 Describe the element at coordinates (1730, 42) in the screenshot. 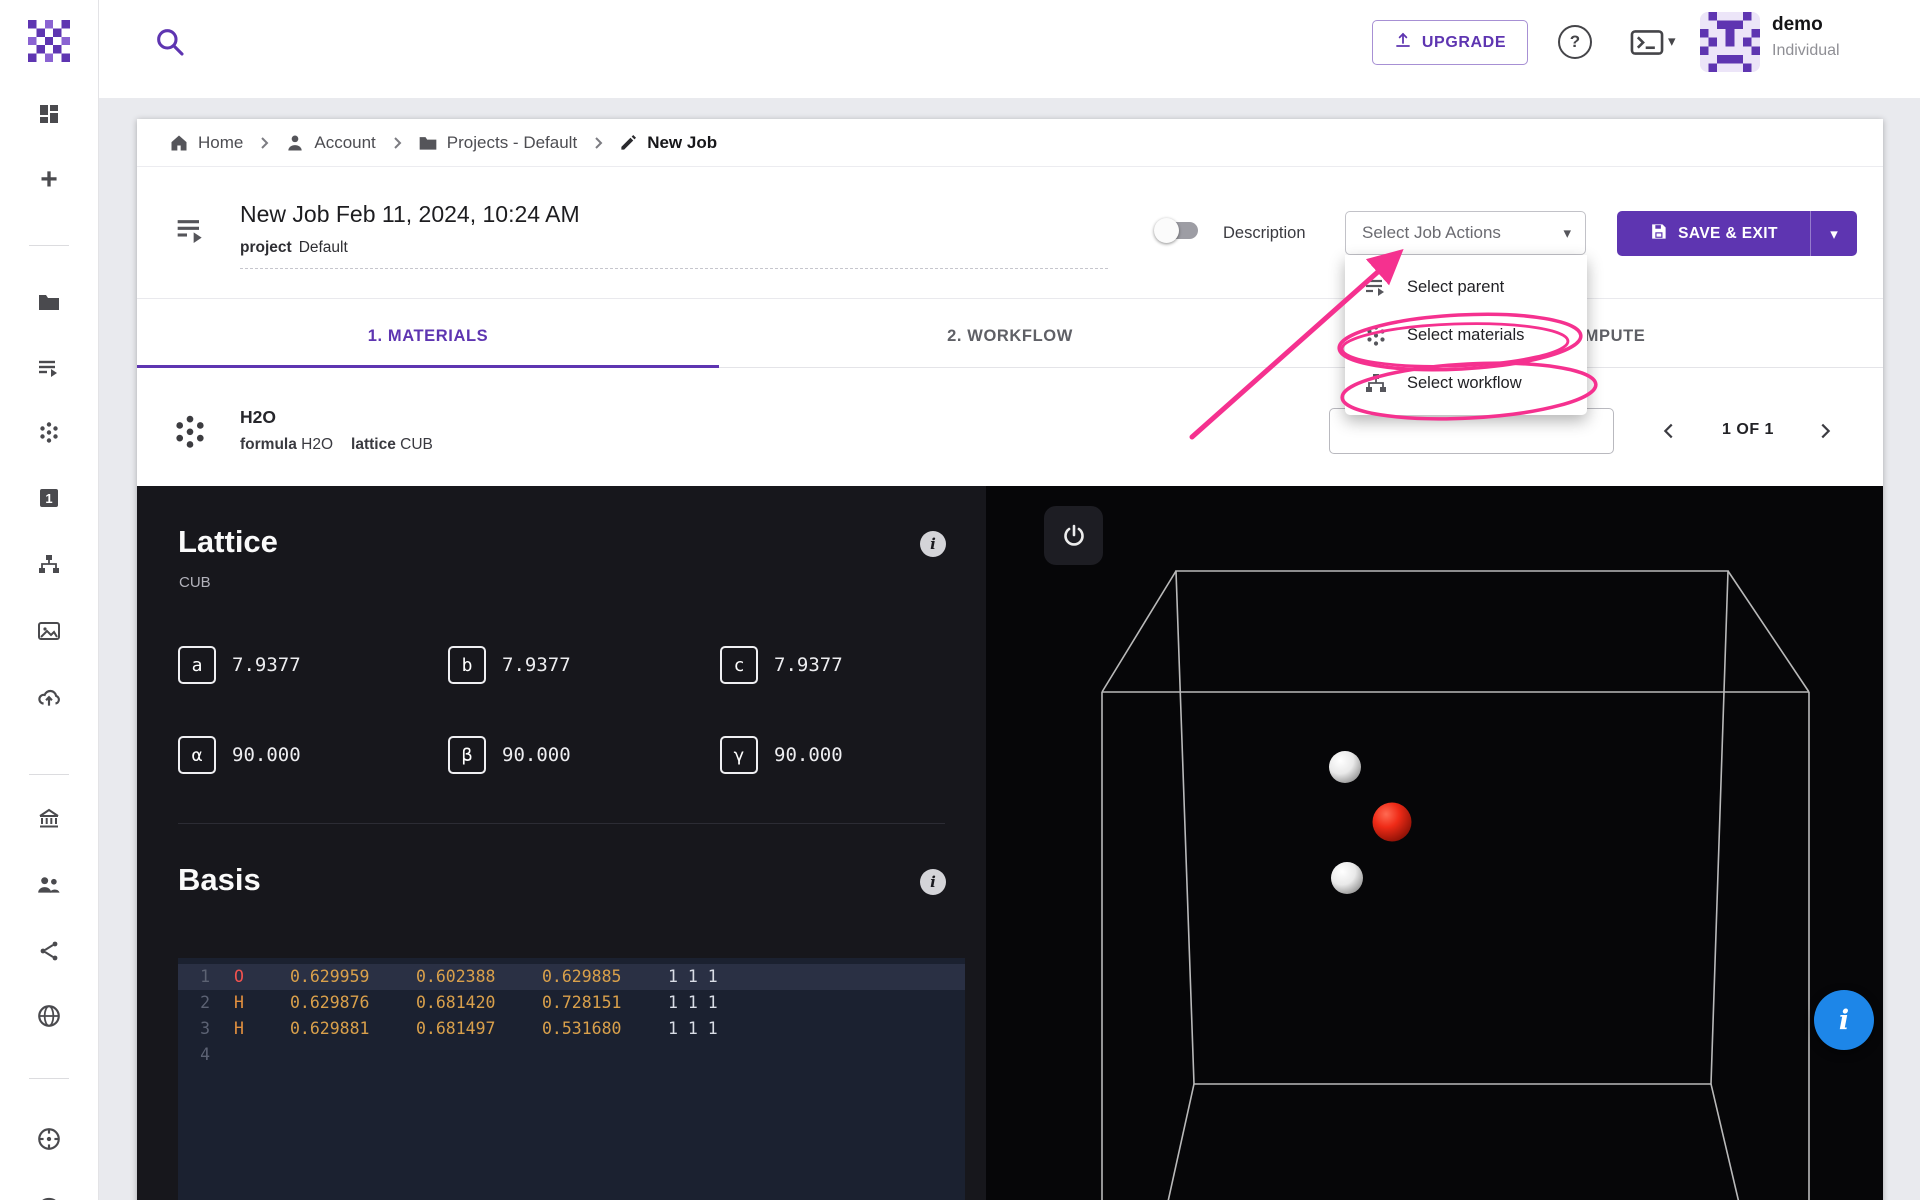

I see `avatar` at that location.